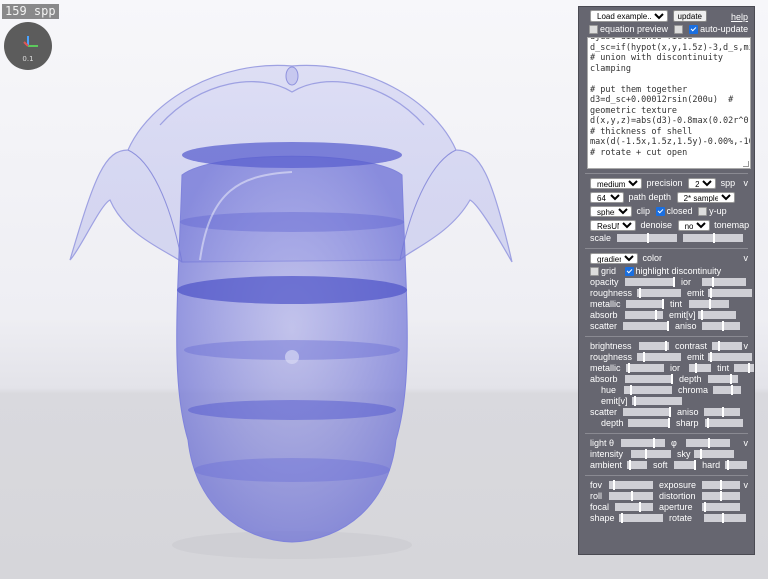 Image resolution: width=768 pixels, height=579 pixels. Describe the element at coordinates (611, 346) in the screenshot. I see `brightness-label: brightness` at that location.